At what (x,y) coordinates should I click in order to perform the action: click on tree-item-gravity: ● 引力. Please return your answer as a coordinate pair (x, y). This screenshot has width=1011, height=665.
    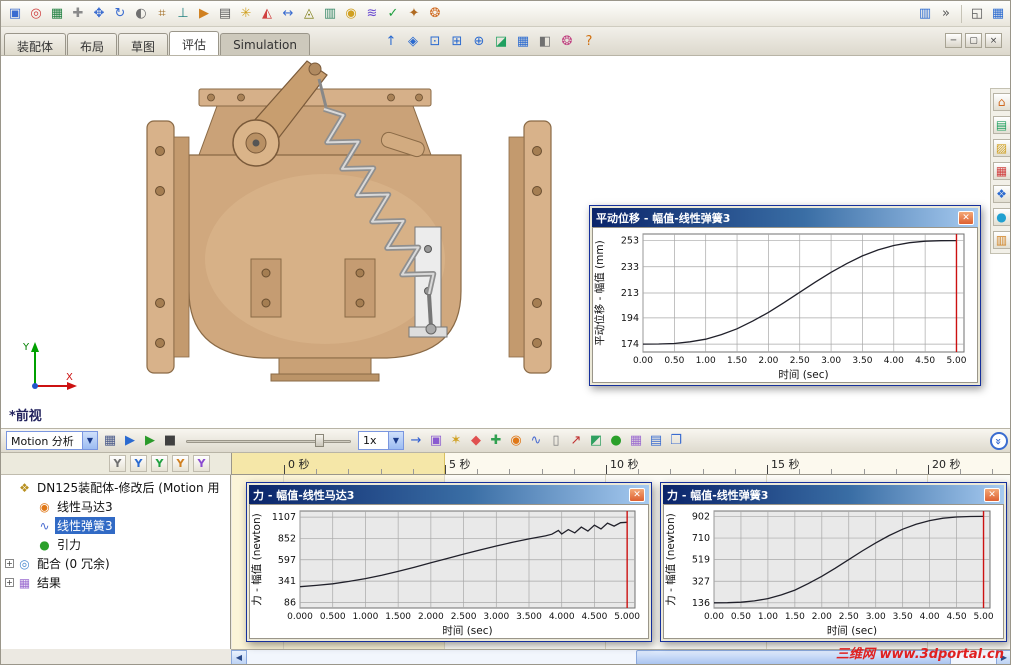
    Looking at the image, I should click on (115, 544).